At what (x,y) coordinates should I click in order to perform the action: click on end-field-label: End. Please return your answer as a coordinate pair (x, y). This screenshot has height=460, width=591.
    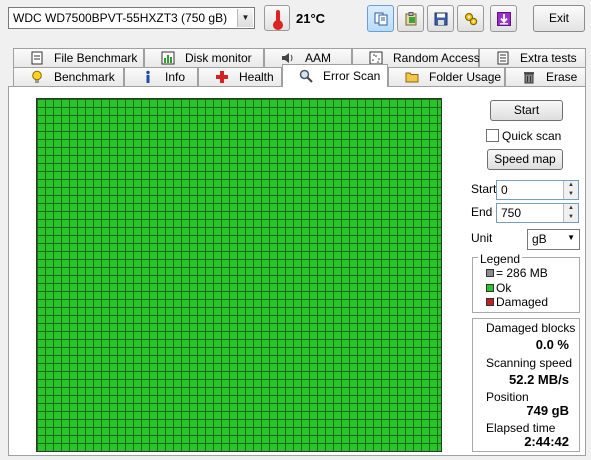
    Looking at the image, I should click on (482, 212).